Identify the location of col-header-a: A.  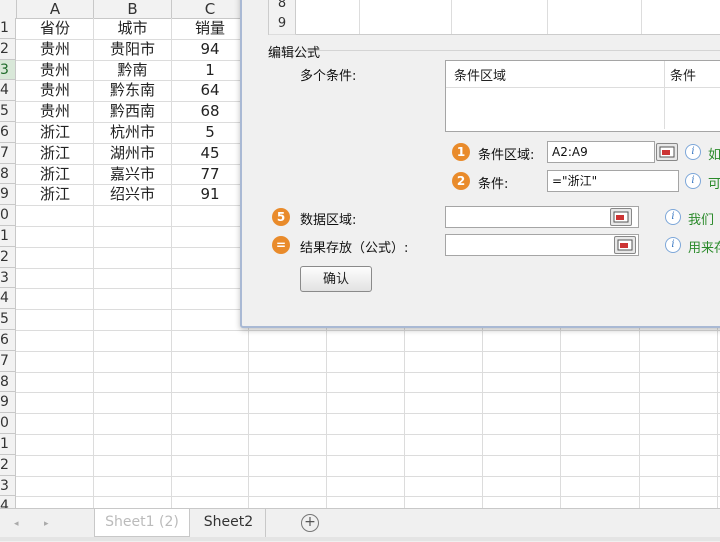
(55, 9).